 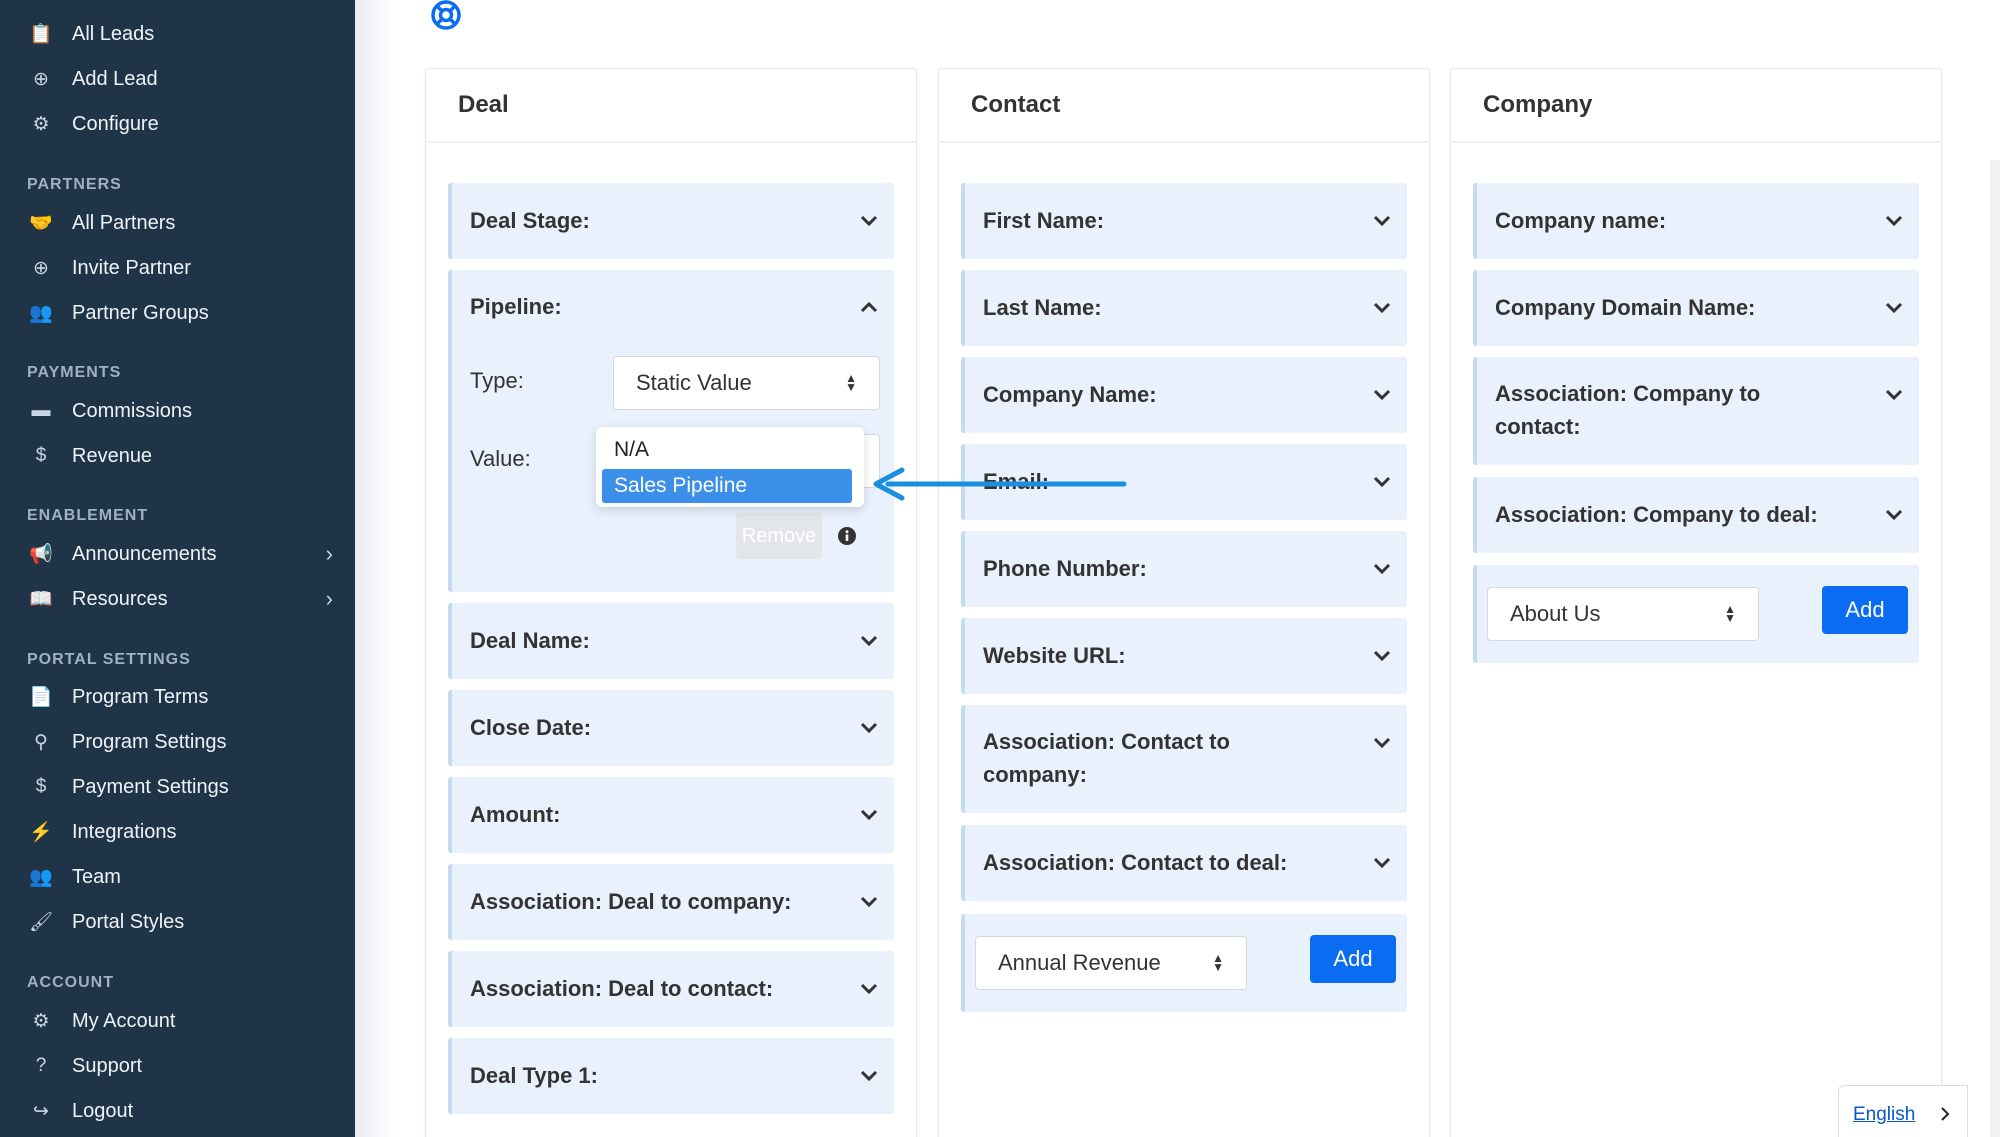 I want to click on chevron-up-icon, so click(x=869, y=307).